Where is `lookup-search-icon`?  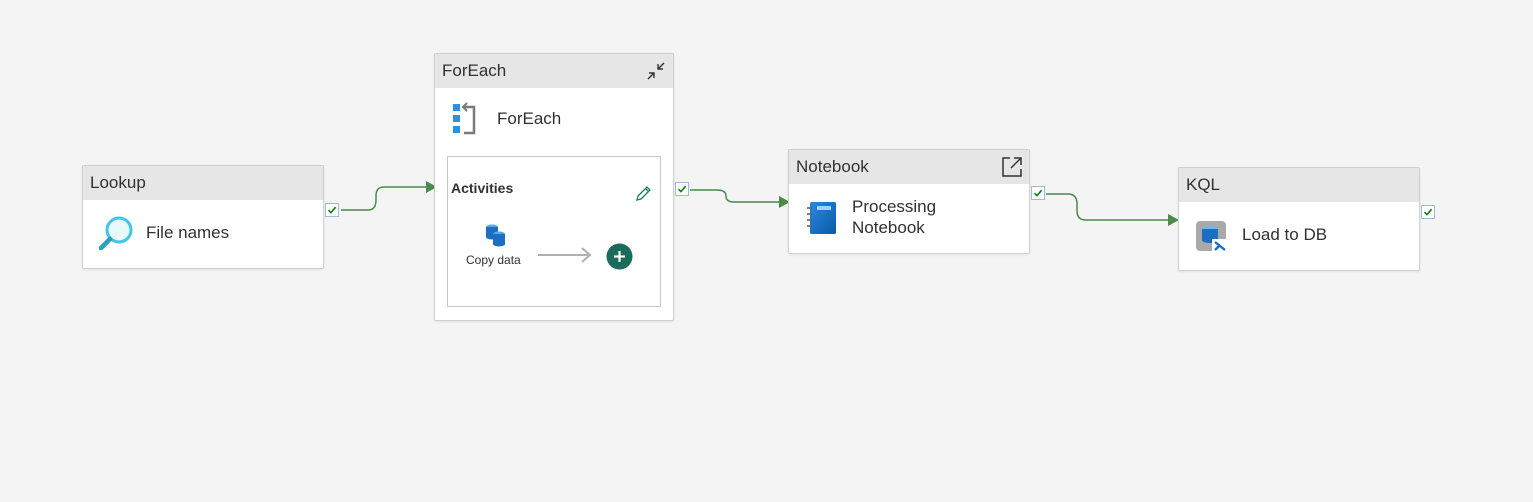
lookup-search-icon is located at coordinates (115, 233).